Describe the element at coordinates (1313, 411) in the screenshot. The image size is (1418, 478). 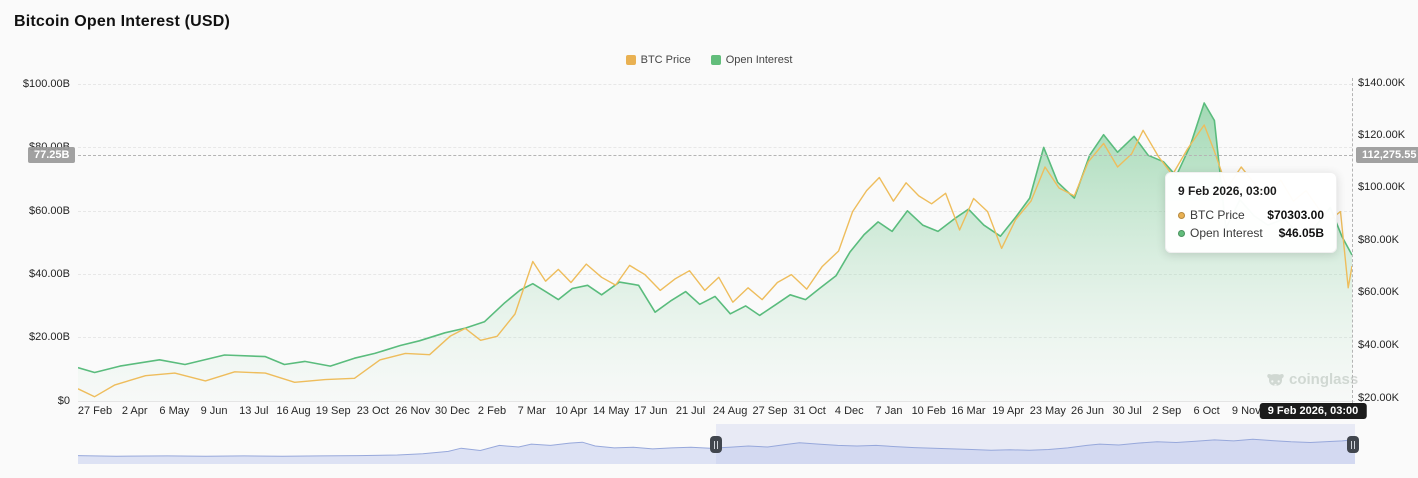
I see `x-axis-cursor-badge: 9 Feb 2026, 03:00` at that location.